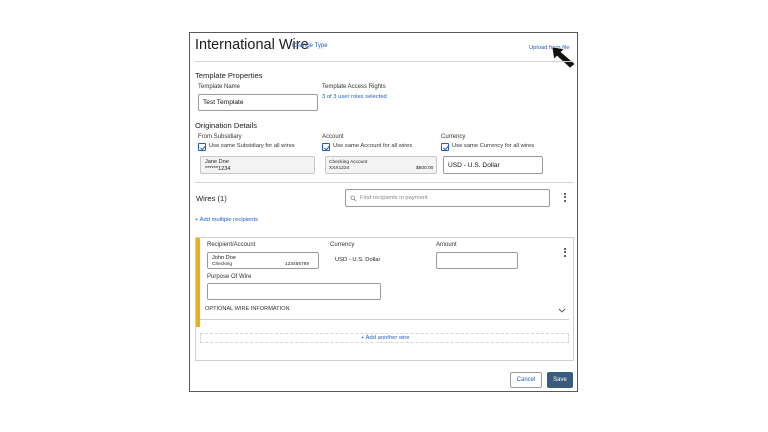 This screenshot has height=432, width=768. I want to click on subsidiary-number: ******1234, so click(218, 169).